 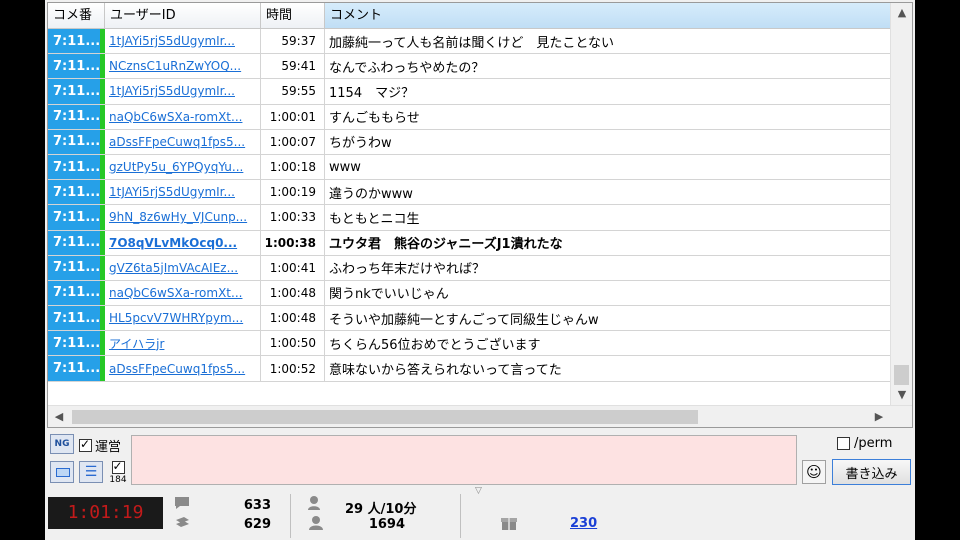 I want to click on comment-cell: すんごももらせ, so click(x=374, y=119).